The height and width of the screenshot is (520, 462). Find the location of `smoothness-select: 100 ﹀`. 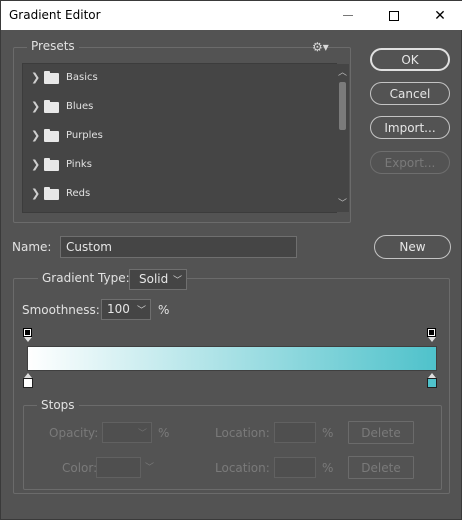

smoothness-select: 100 ﹀ is located at coordinates (126, 309).